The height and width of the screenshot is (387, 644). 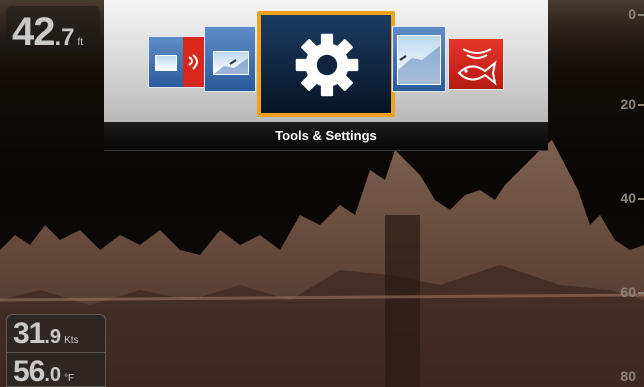 I want to click on speed-fraction: .9, so click(x=53, y=337).